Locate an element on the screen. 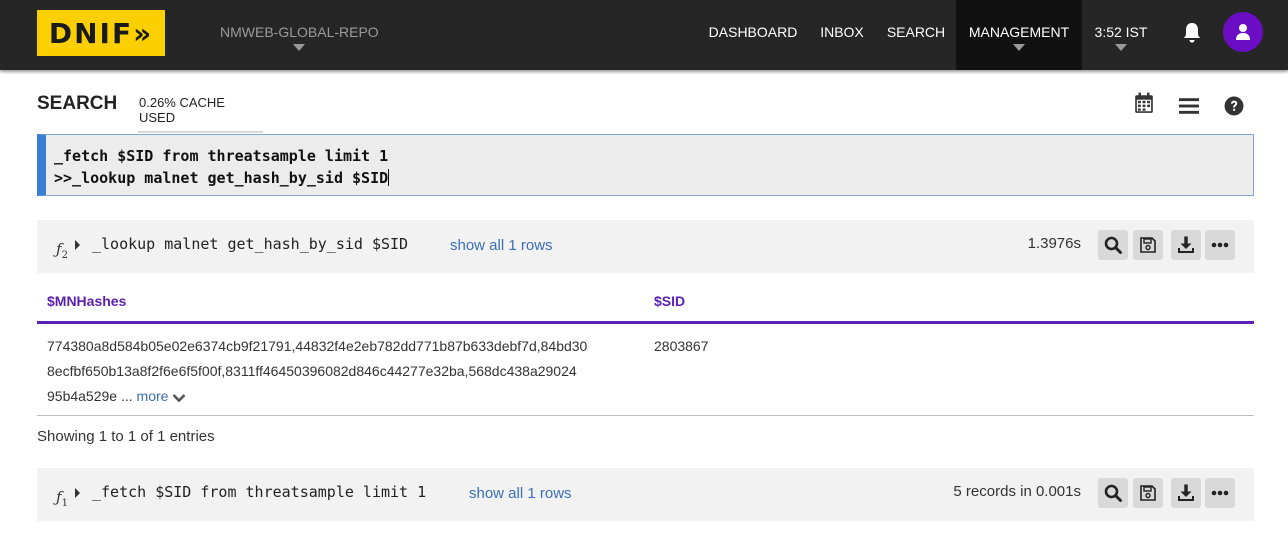  more-label: more is located at coordinates (152, 396).